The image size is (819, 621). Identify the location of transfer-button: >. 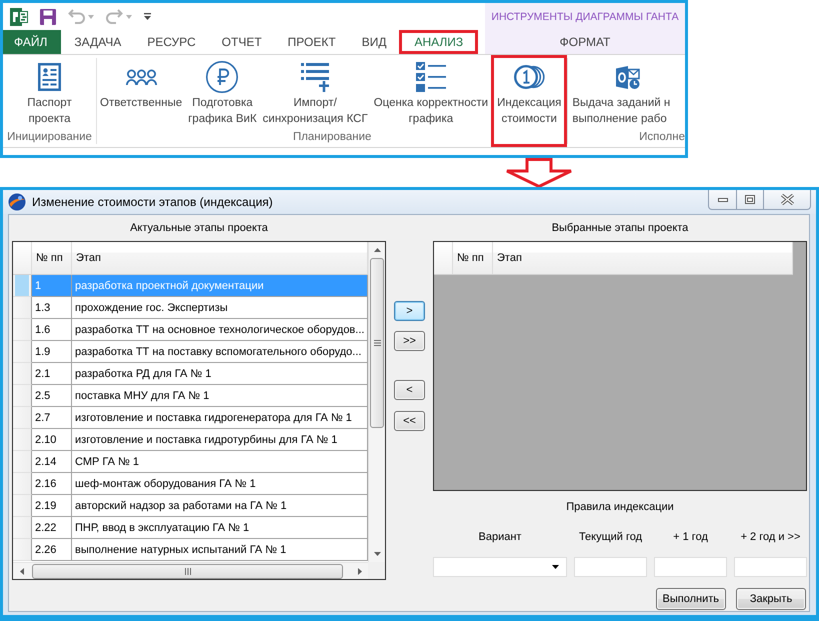
(409, 311).